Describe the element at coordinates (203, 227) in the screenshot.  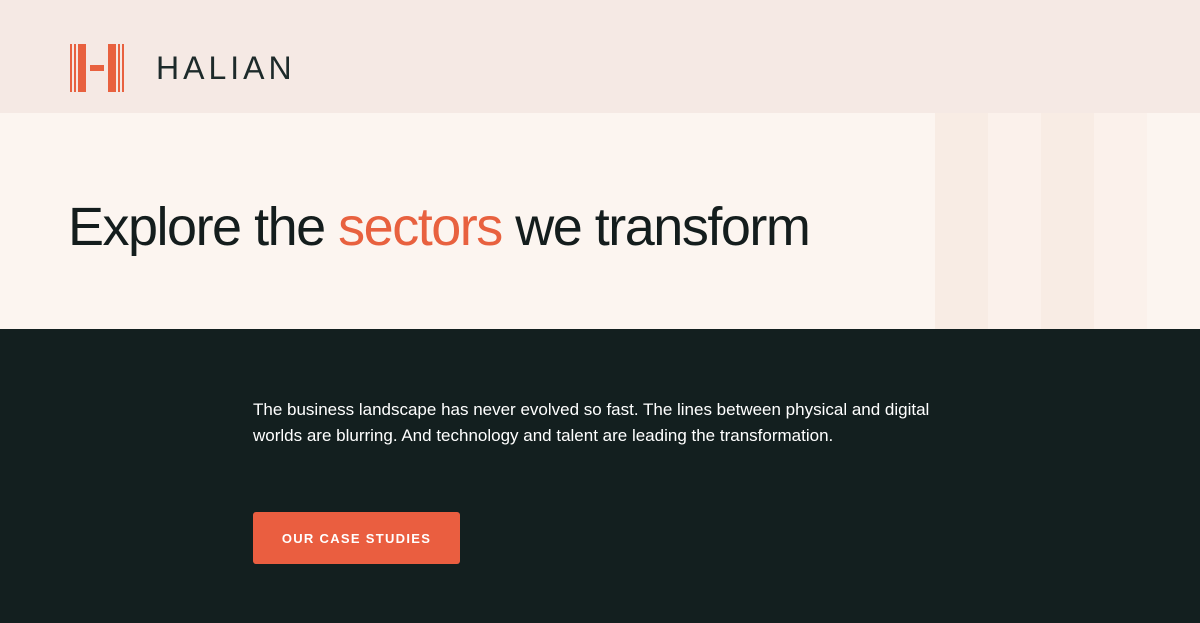
I see `headline-text-start: Explore the` at that location.